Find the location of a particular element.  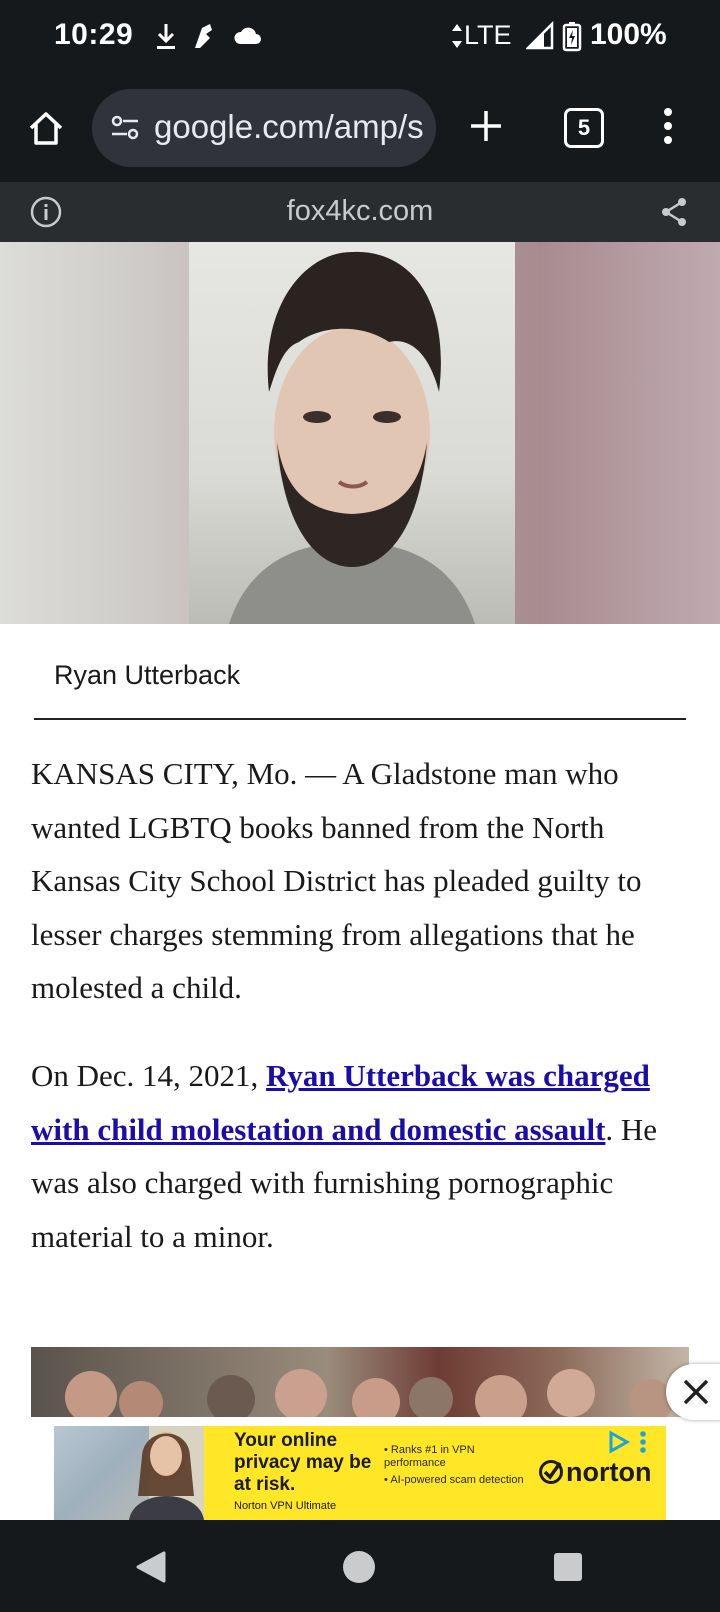

notification-icon is located at coordinates (204, 36).